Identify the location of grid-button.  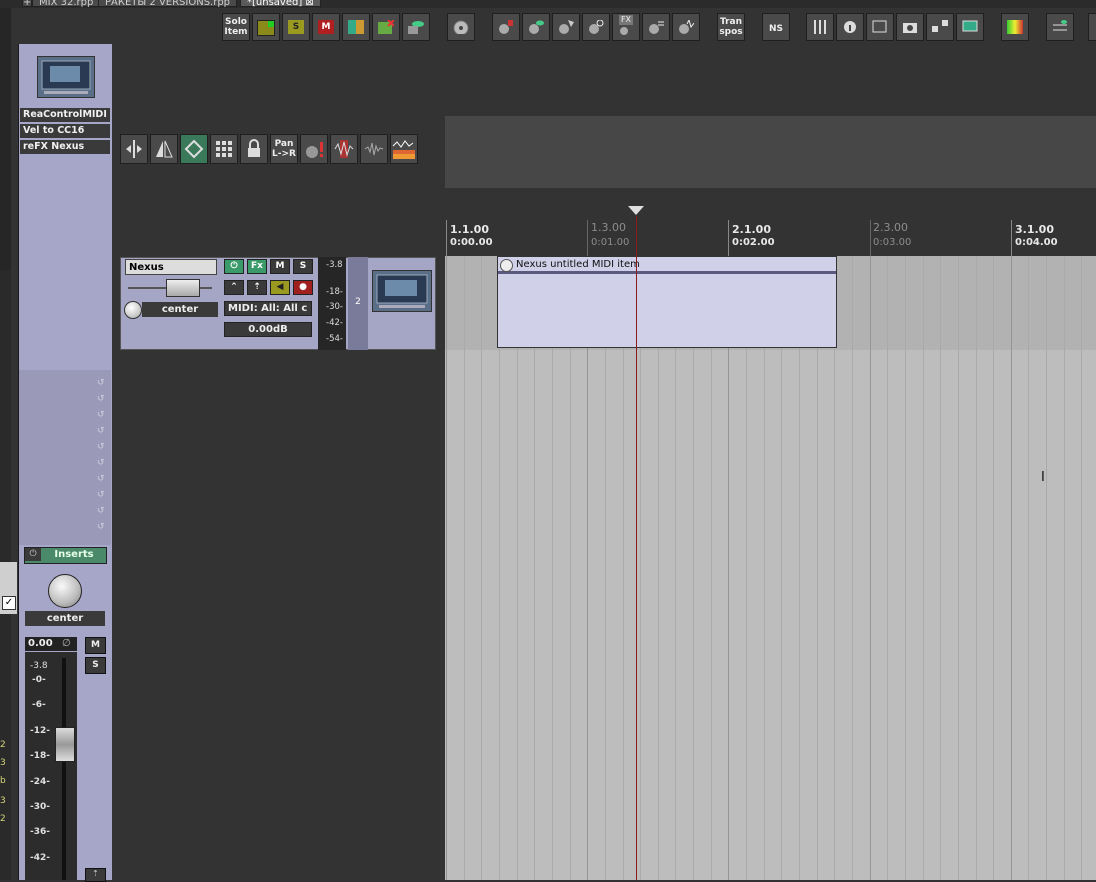
(224, 149).